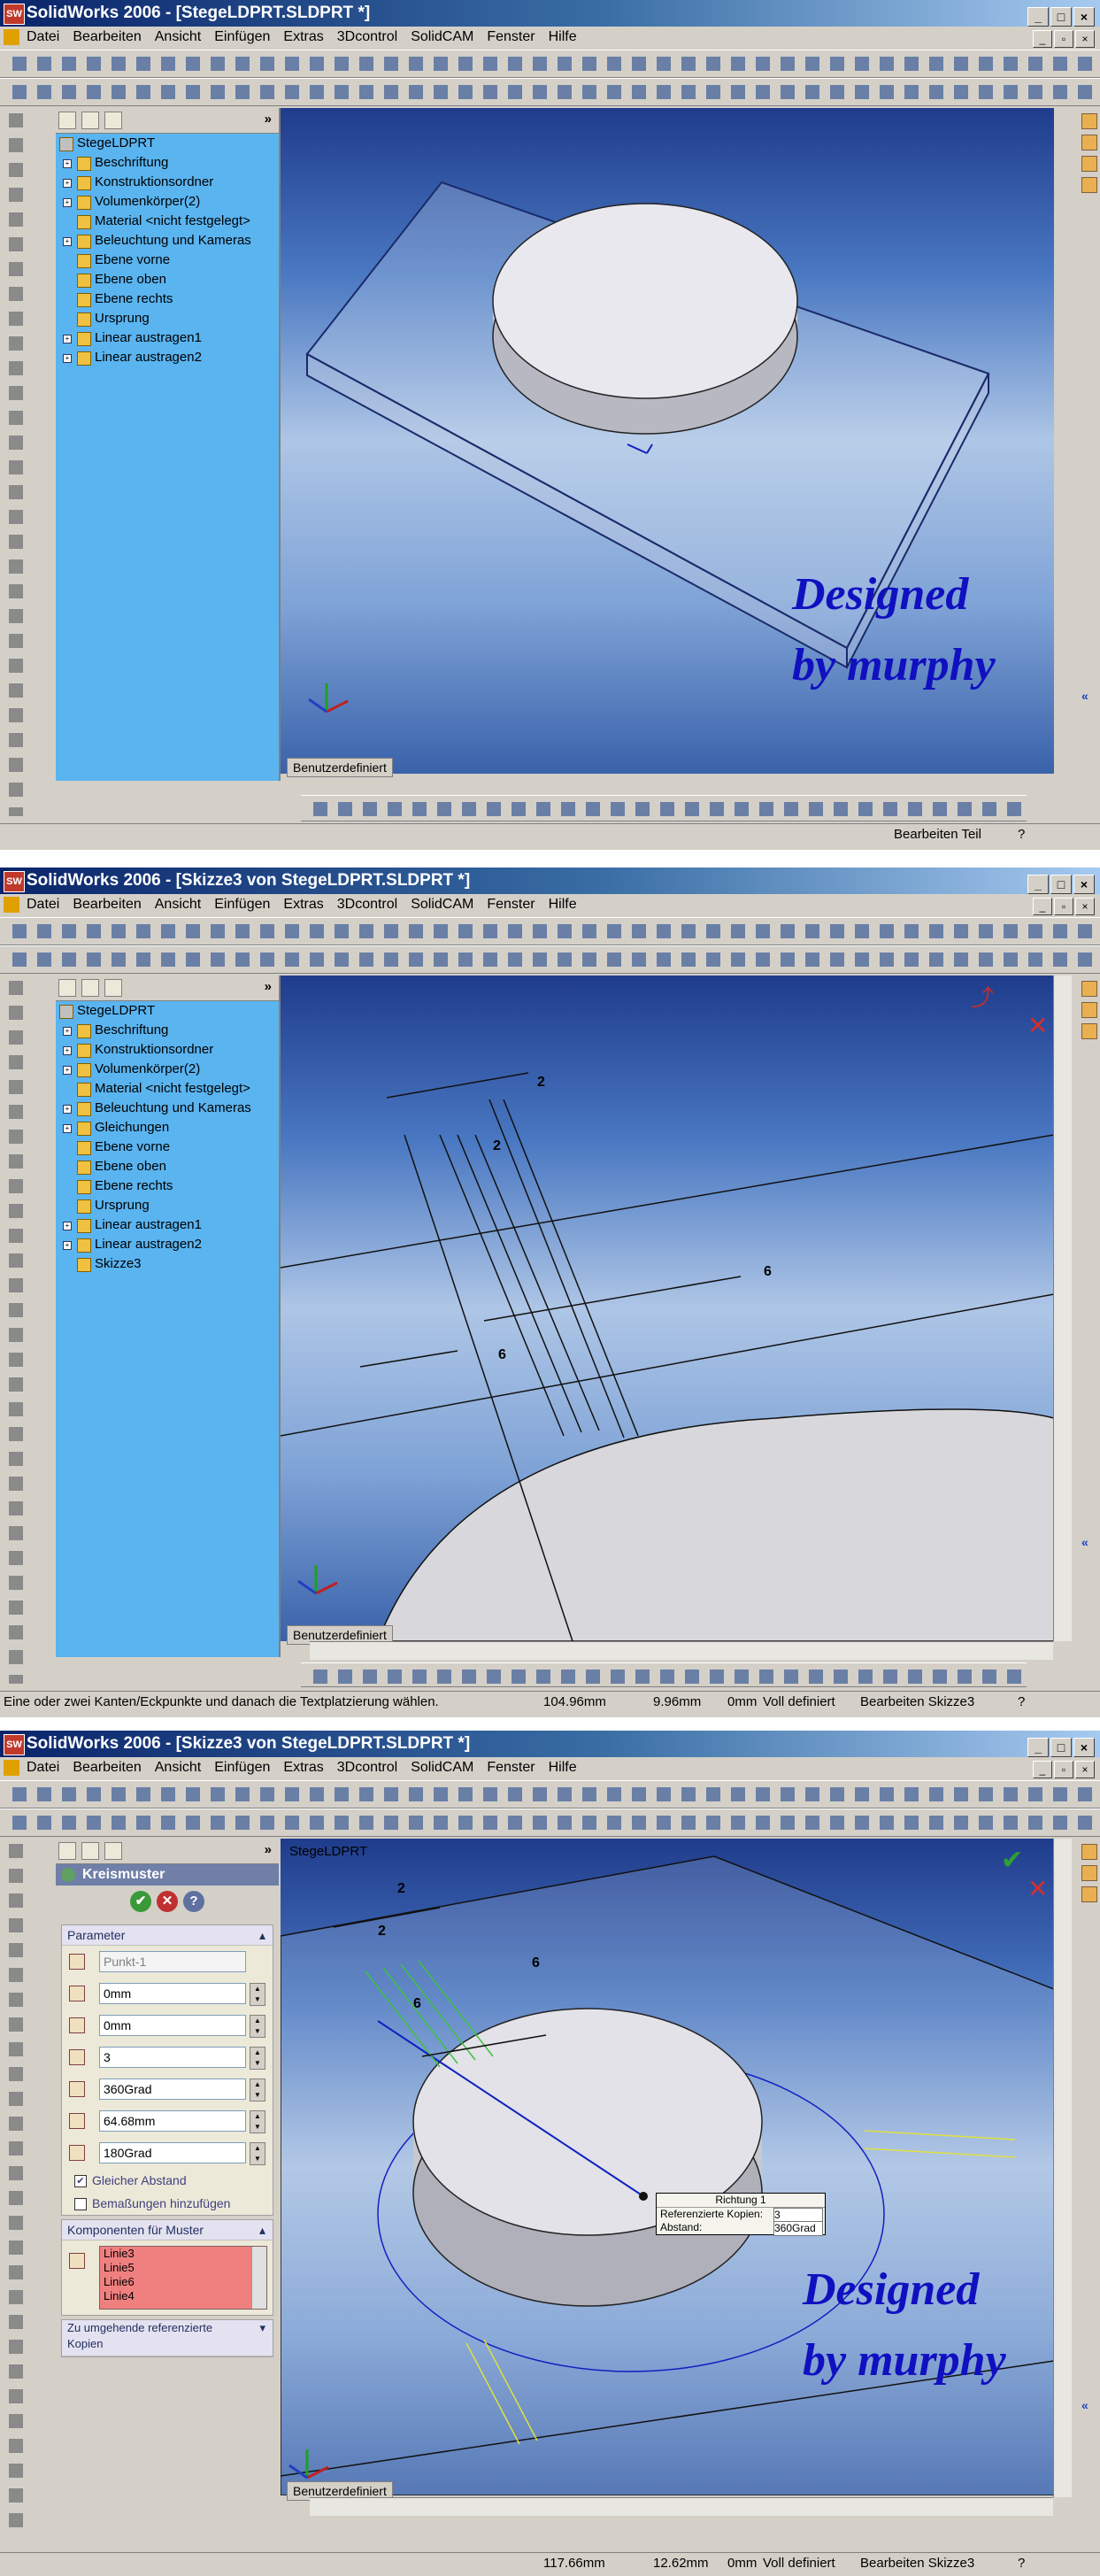  I want to click on tree-item: + Beleuchtung und Kameras, so click(167, 1108).